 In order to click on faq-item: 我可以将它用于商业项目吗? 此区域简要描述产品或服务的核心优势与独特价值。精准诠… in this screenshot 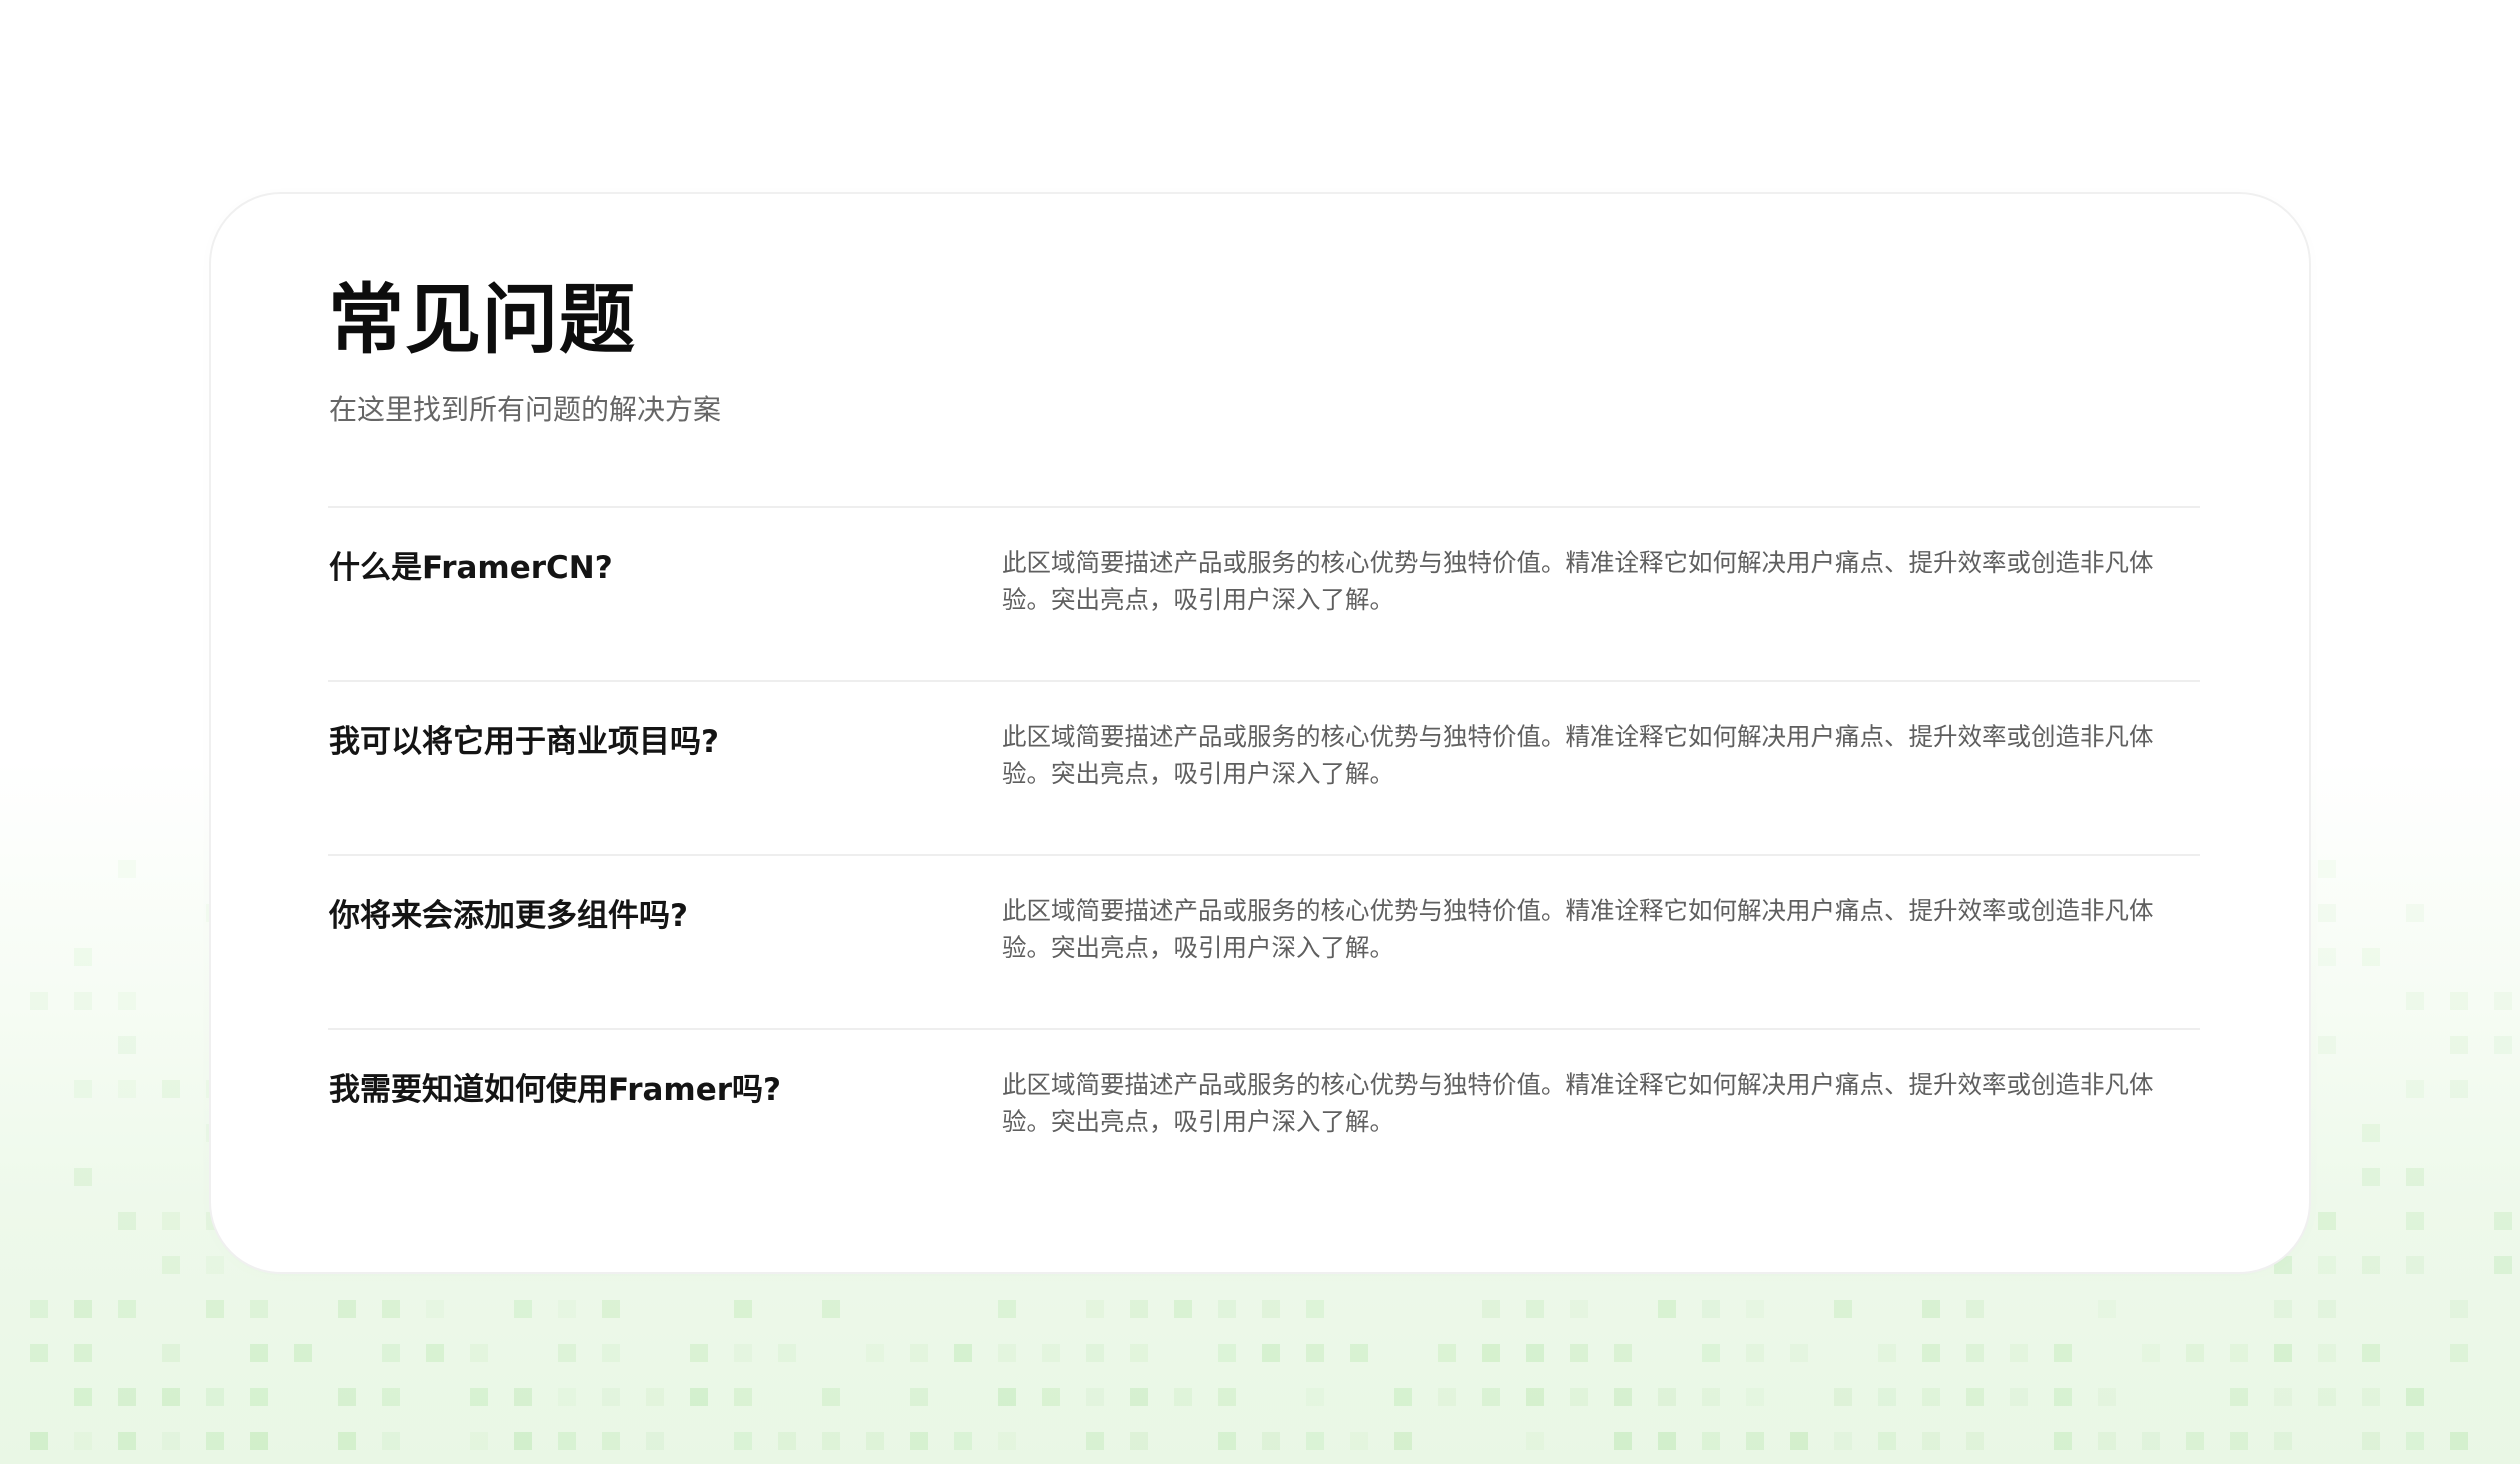, I will do `click(1264, 767)`.